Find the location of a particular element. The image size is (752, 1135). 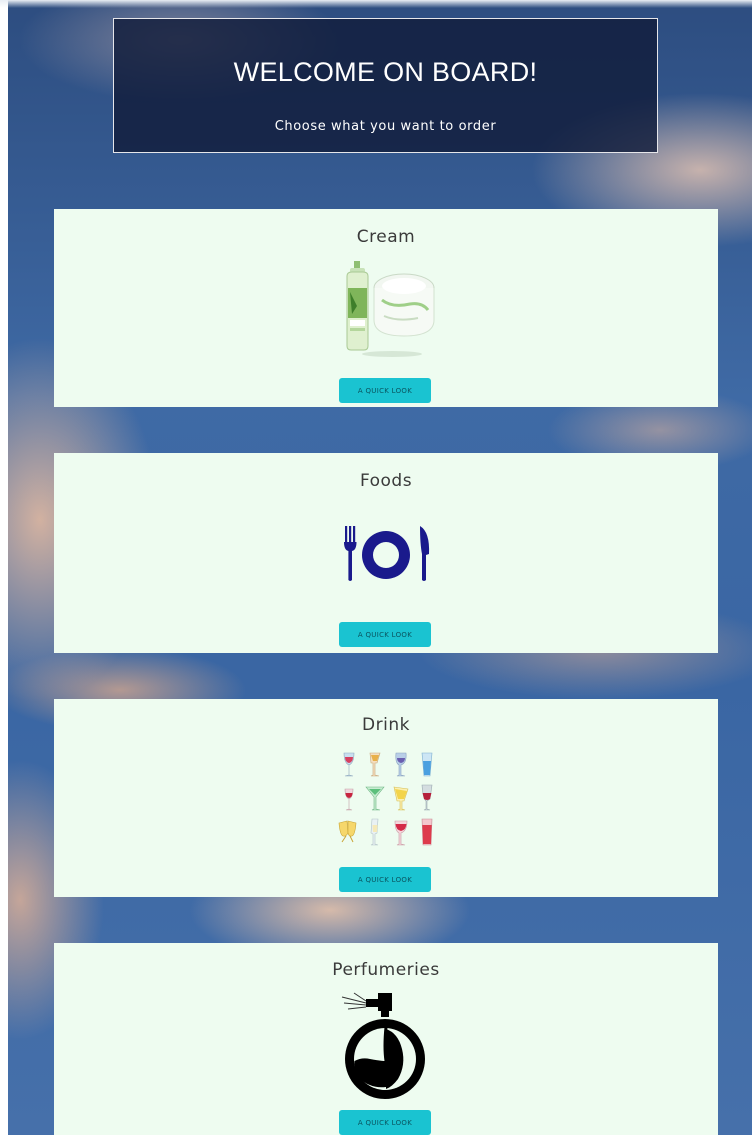

page-top-edge is located at coordinates (376, 4).